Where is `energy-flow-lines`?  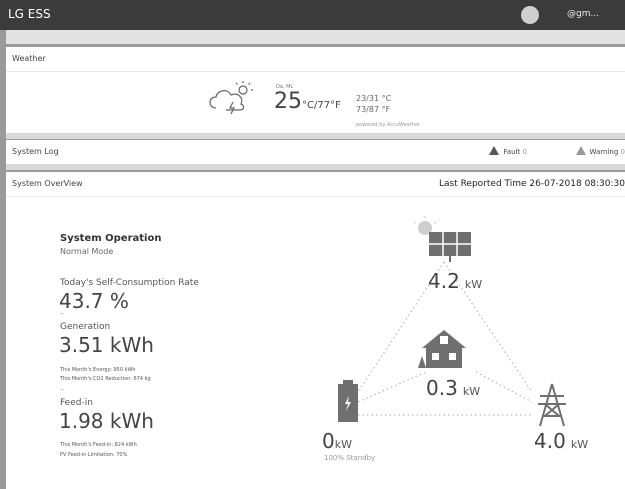 energy-flow-lines is located at coordinates (445, 338).